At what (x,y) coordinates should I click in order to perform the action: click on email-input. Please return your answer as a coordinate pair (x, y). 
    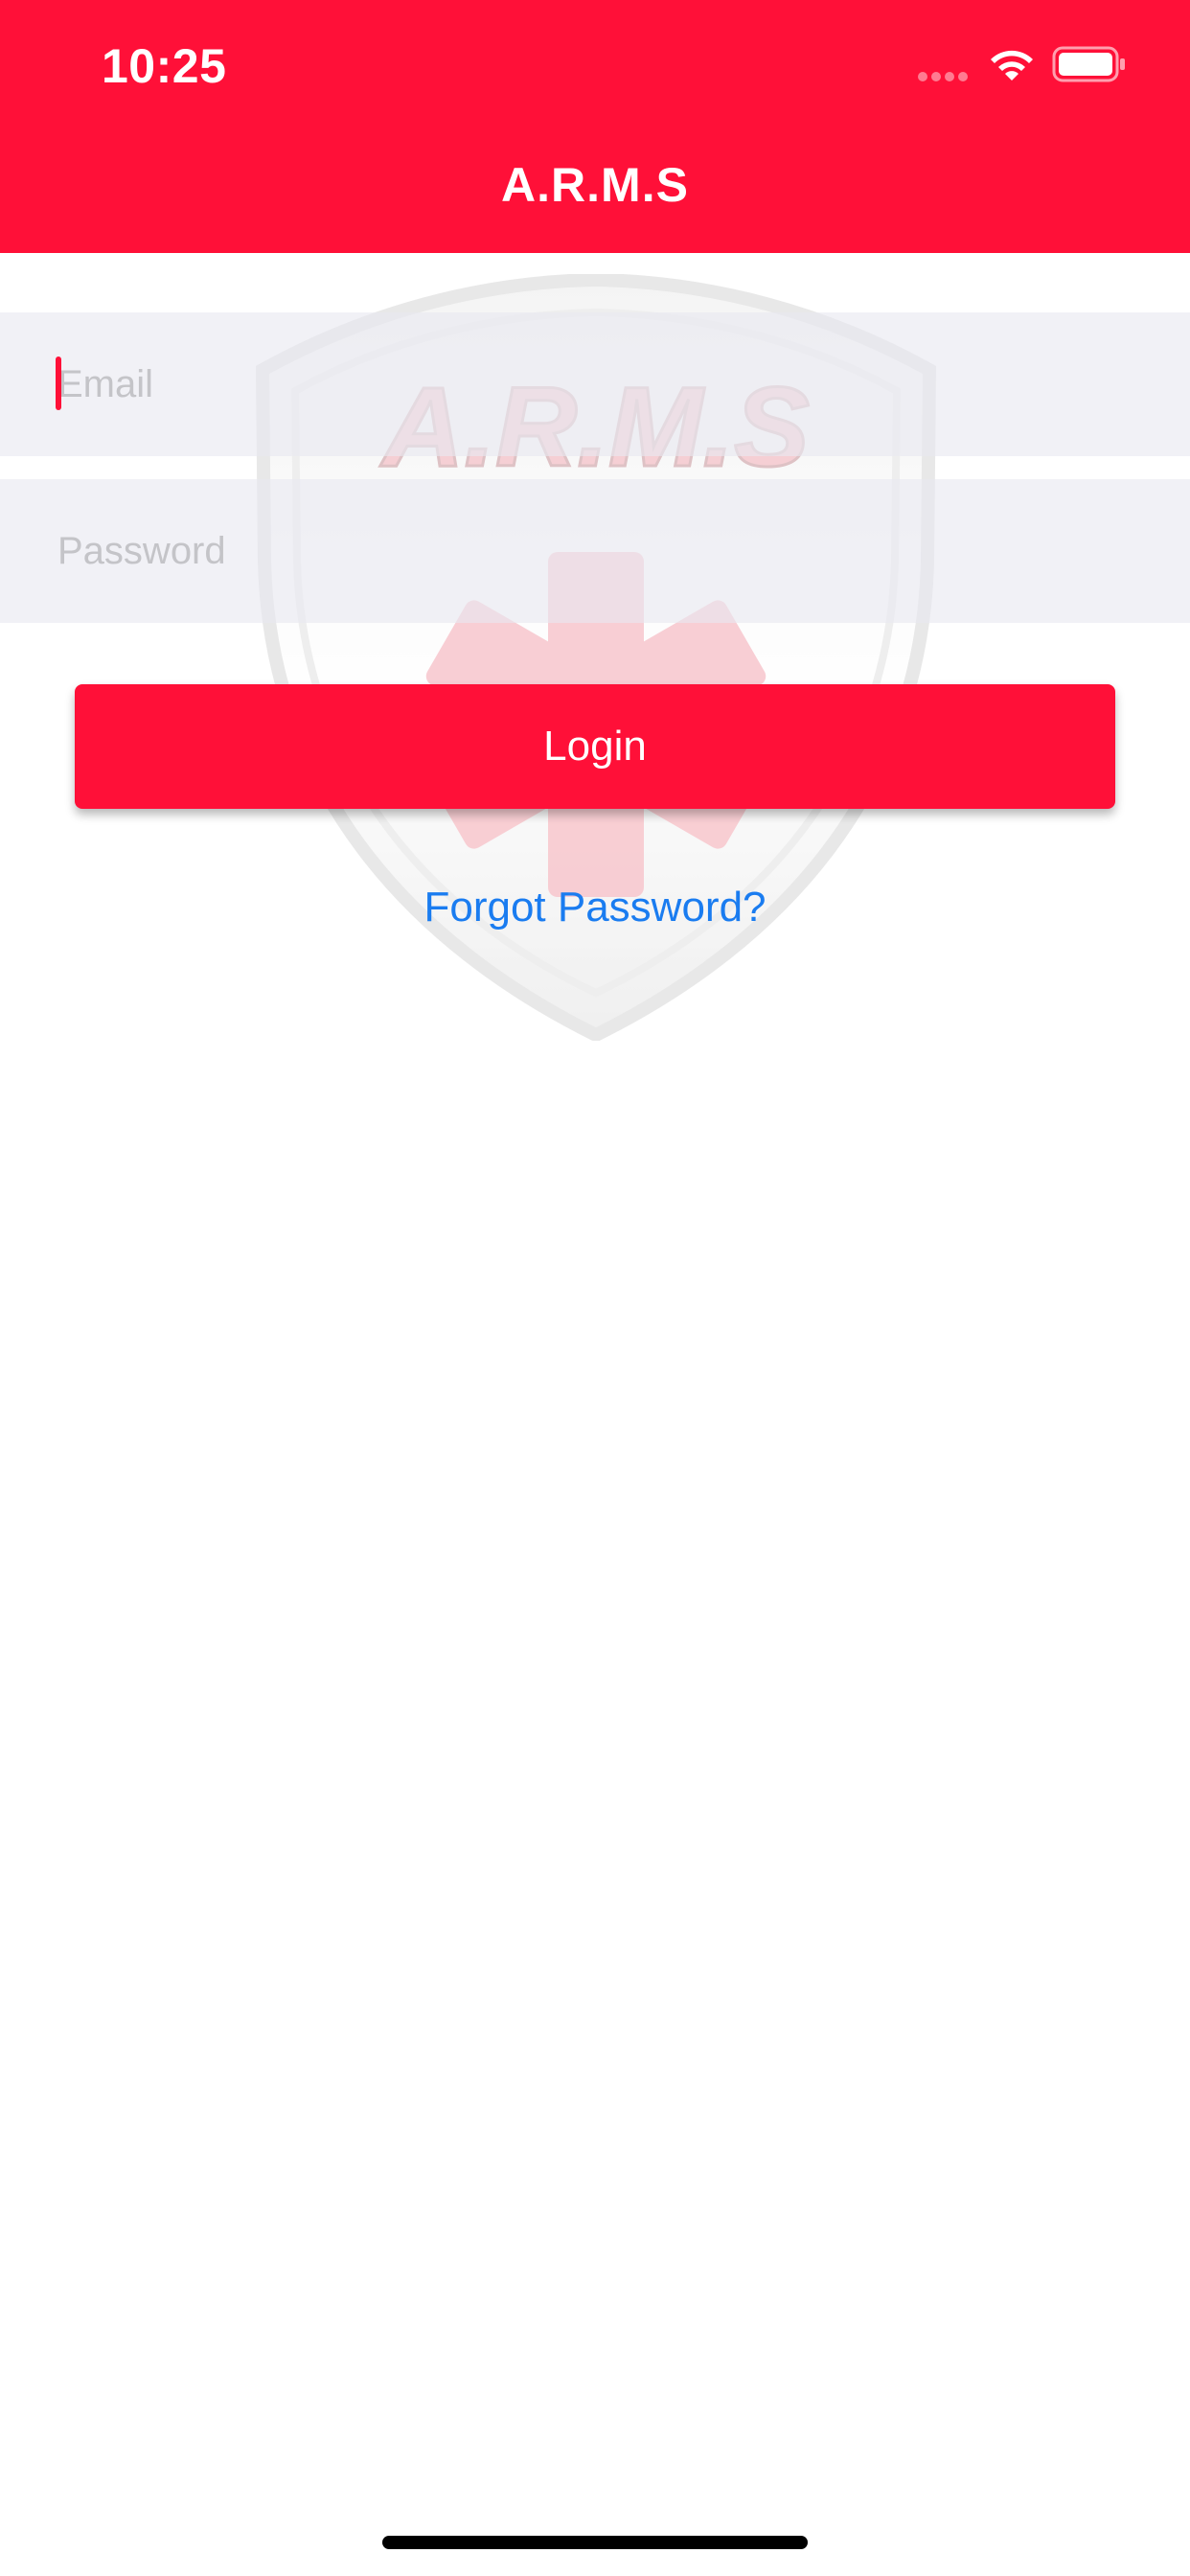
    Looking at the image, I should click on (594, 384).